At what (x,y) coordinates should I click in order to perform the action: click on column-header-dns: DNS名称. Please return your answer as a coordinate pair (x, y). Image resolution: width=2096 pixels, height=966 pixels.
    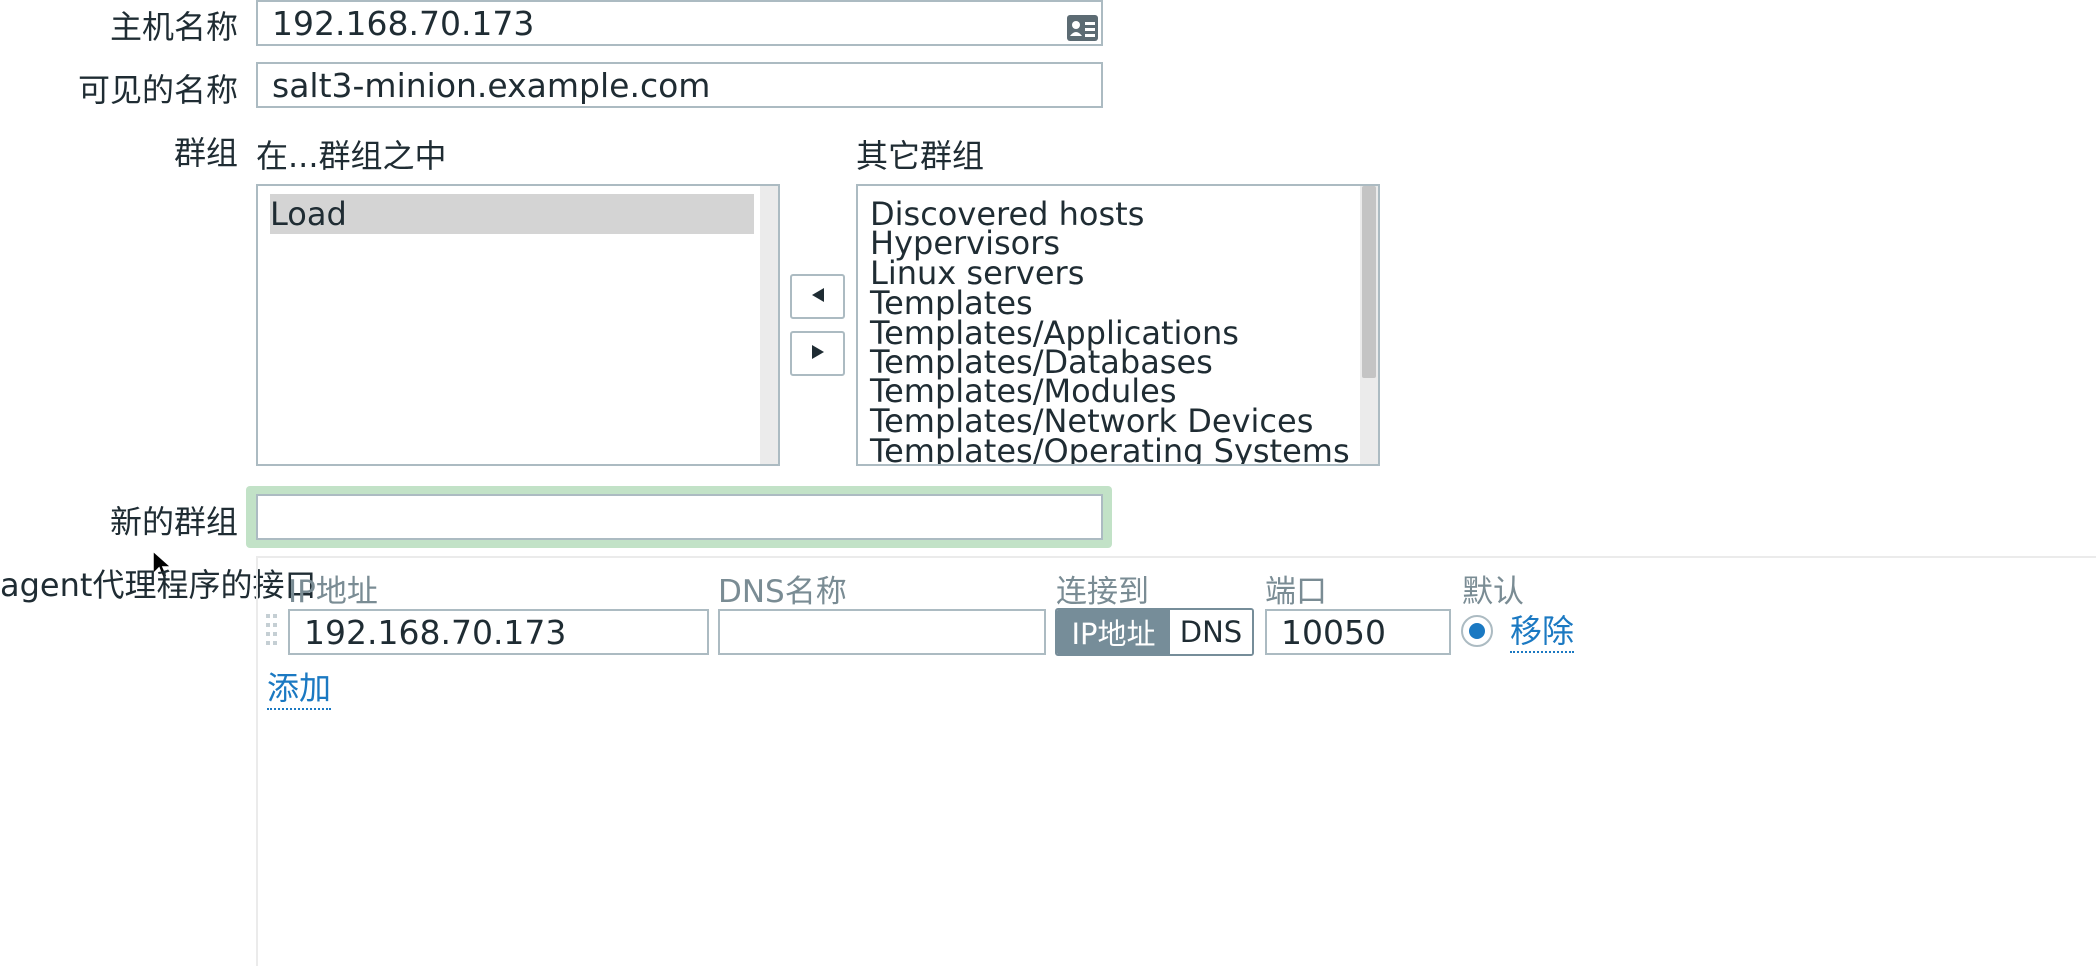
    Looking at the image, I should click on (782, 592).